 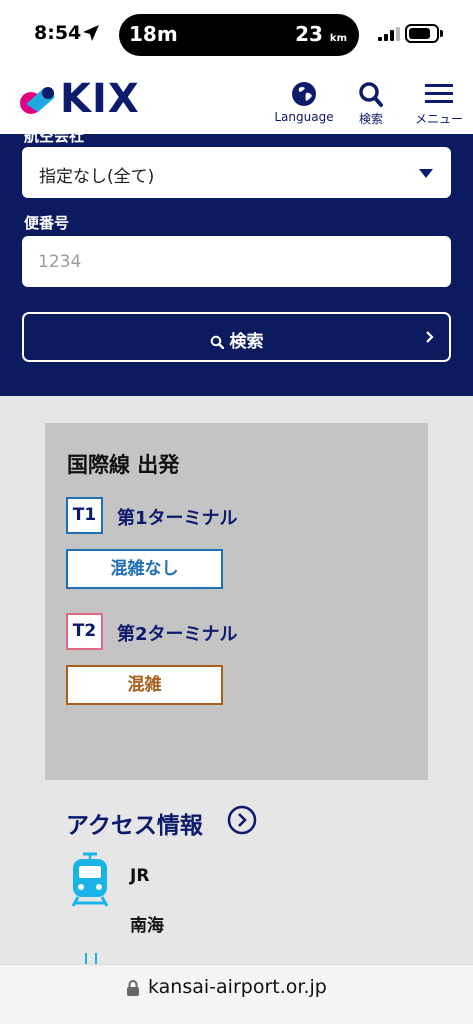 What do you see at coordinates (246, 342) in the screenshot?
I see `flight-search-button-label: 検索` at bounding box center [246, 342].